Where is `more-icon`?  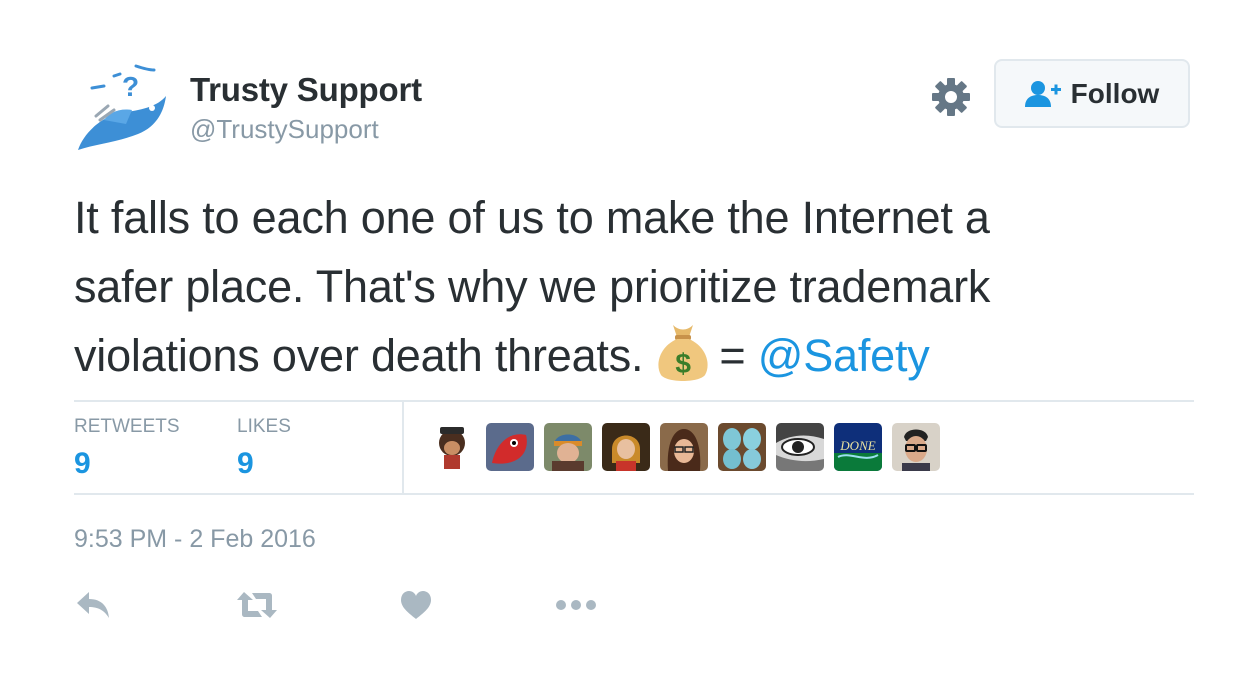 more-icon is located at coordinates (576, 605).